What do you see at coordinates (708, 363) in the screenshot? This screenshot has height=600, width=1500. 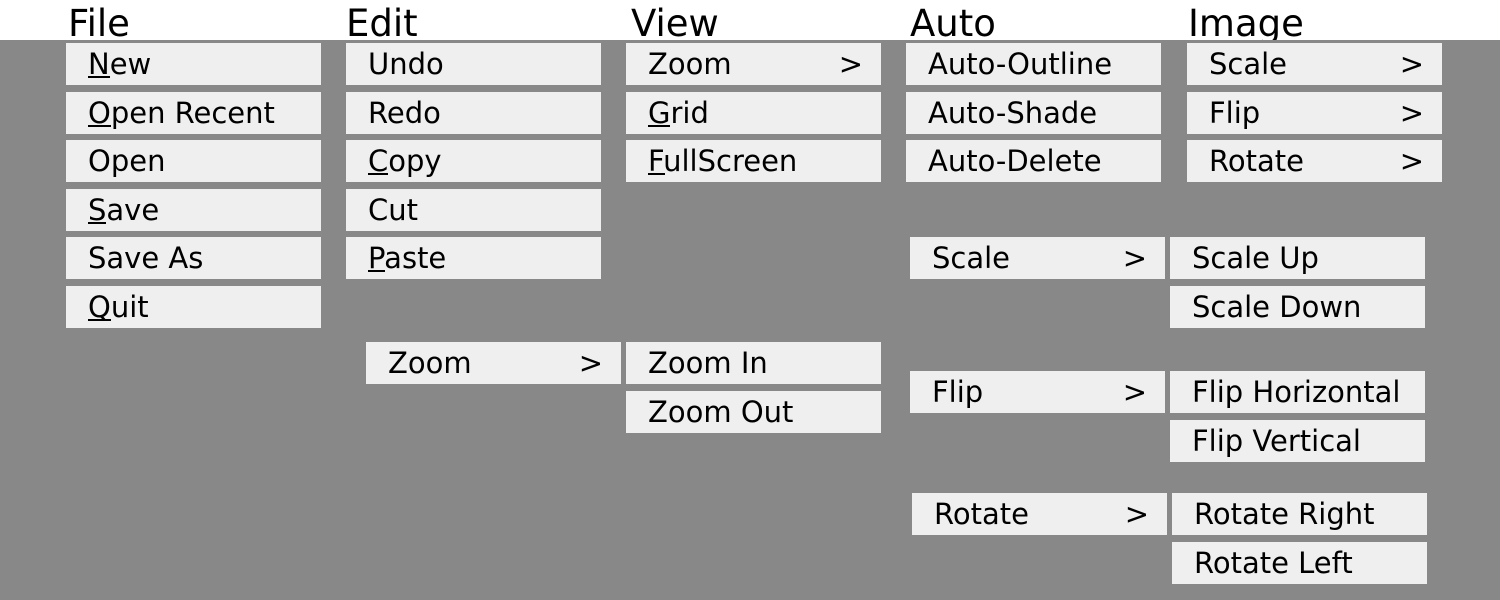 I see `submenu-item-zoom-in-label: Zoom In` at bounding box center [708, 363].